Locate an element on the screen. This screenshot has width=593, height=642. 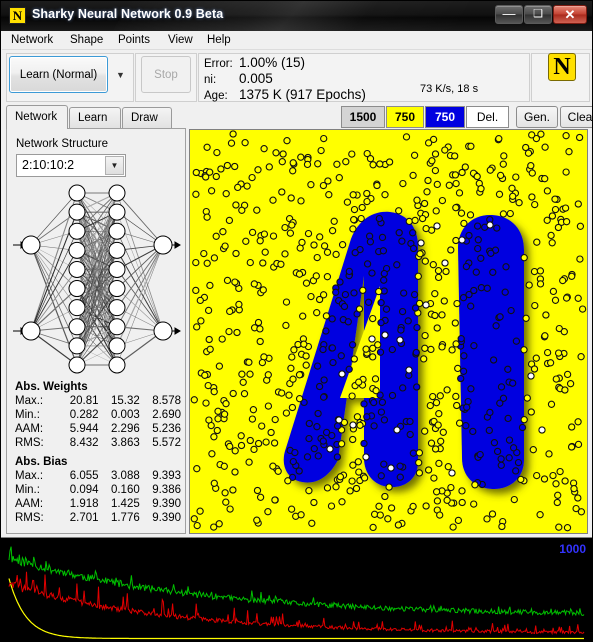
window-title: Sharky Neural Network 0.9 Beta is located at coordinates (128, 14).